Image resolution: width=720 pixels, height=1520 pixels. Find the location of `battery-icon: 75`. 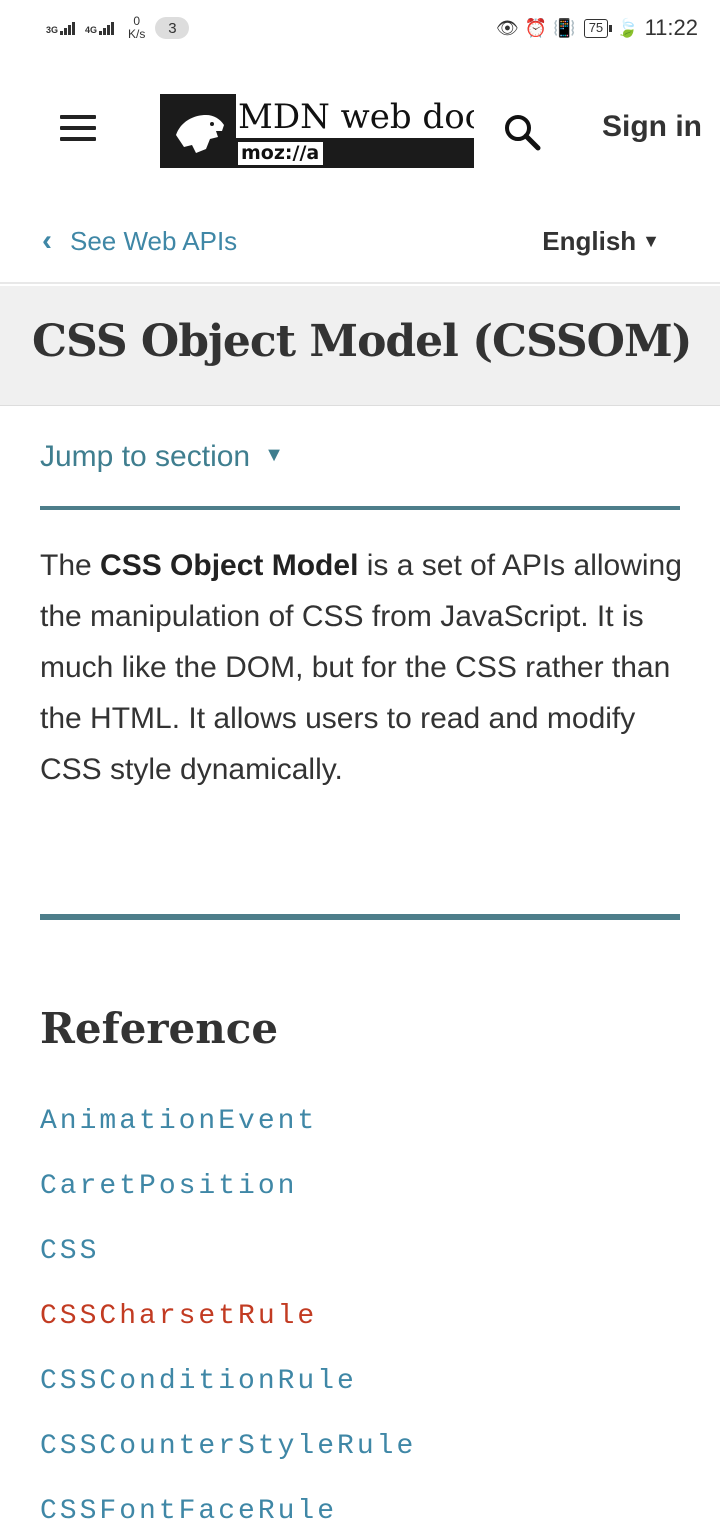

battery-icon: 75 is located at coordinates (598, 28).